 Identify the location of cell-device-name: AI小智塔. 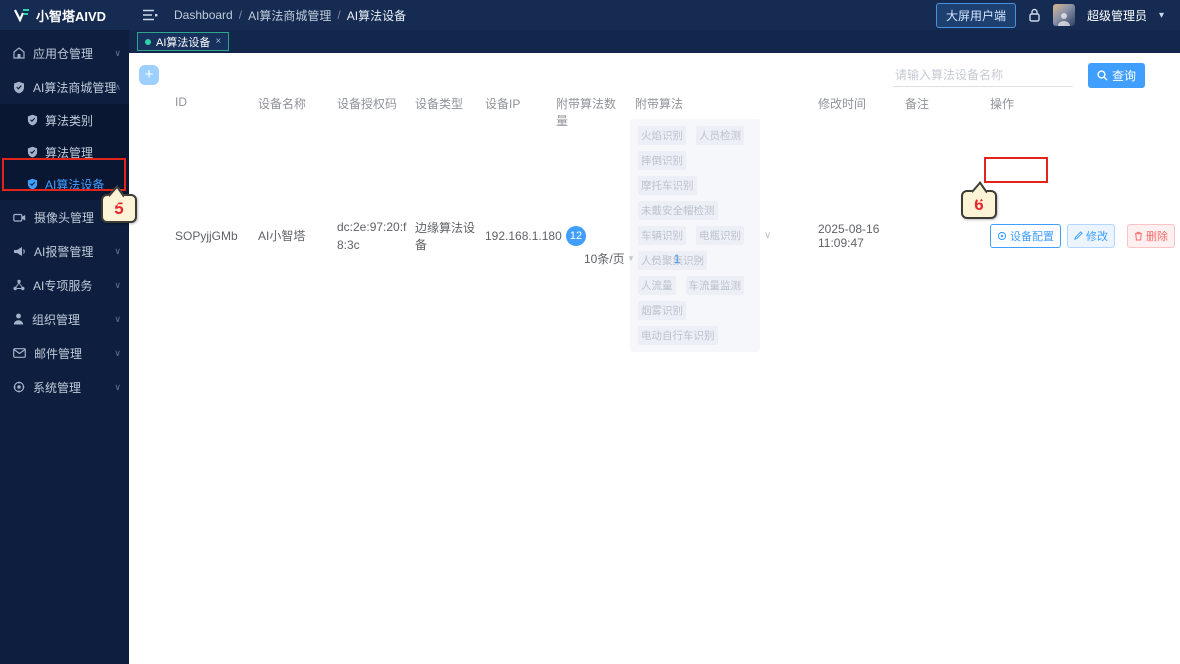
(282, 236).